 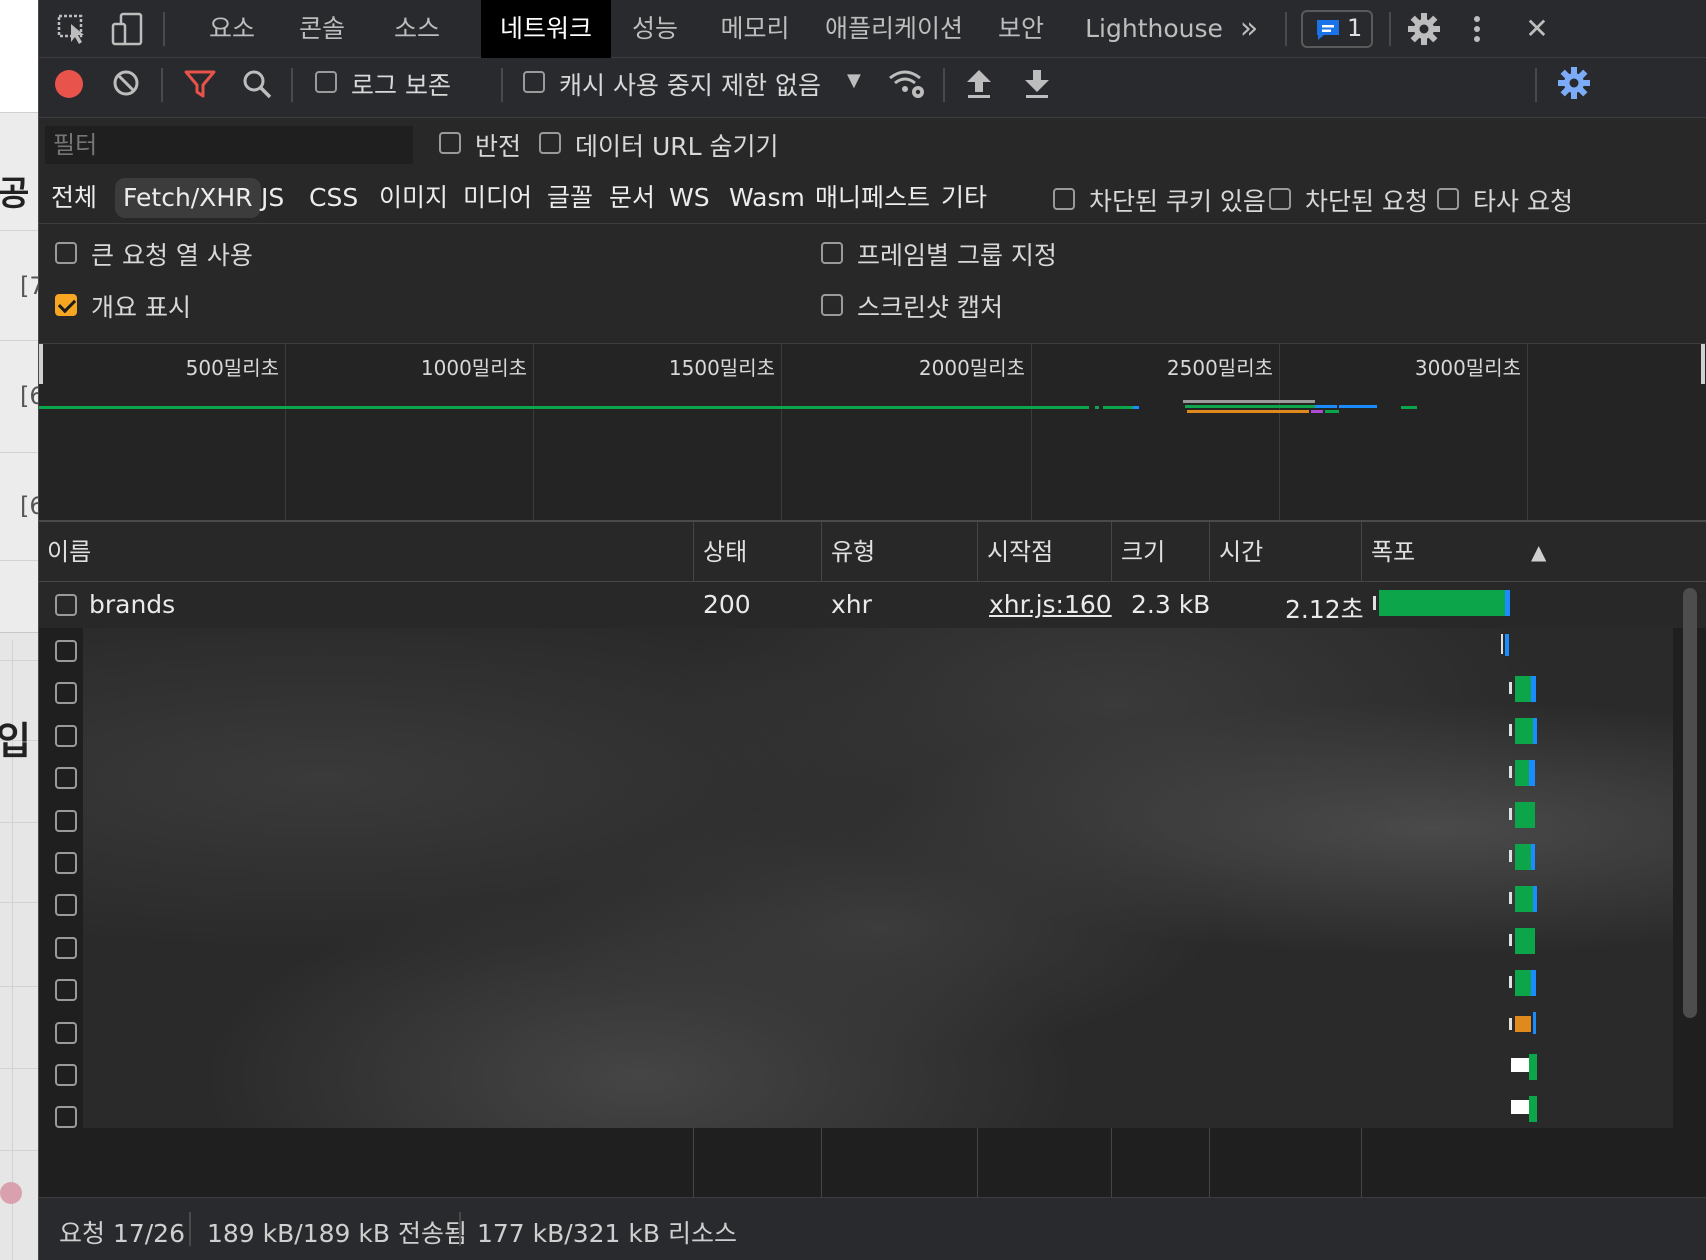 I want to click on third-party-checkbox, so click(x=1448, y=199).